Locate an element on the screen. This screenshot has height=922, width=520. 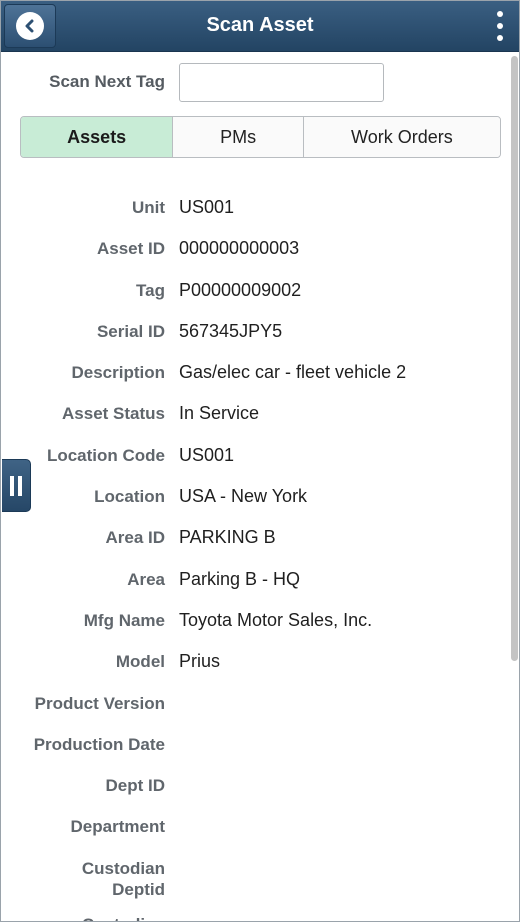
field-label: Custodian Deptid is located at coordinates (123, 878).